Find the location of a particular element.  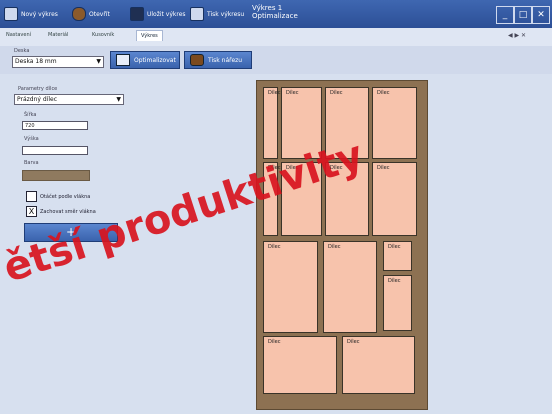

print-drawing-button: Tisk výkresu is located at coordinates (217, 14).